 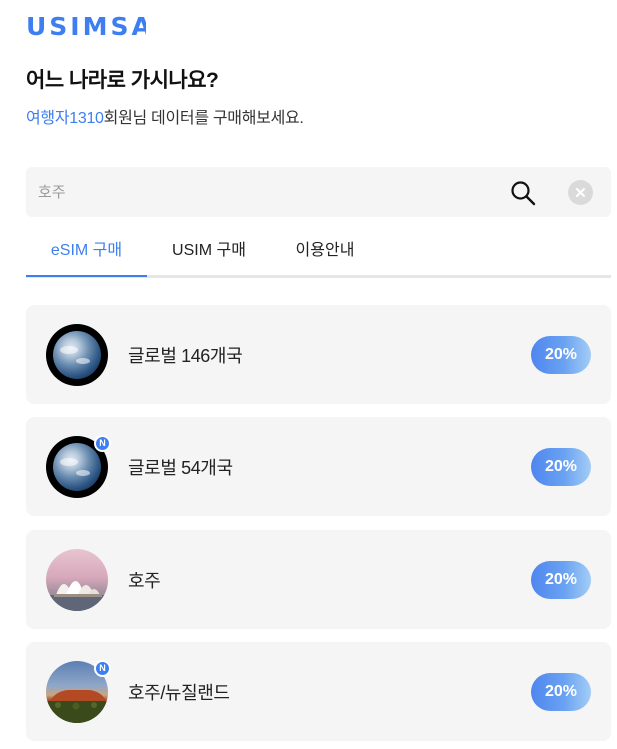 What do you see at coordinates (86, 276) in the screenshot?
I see `active-tab-indicator` at bounding box center [86, 276].